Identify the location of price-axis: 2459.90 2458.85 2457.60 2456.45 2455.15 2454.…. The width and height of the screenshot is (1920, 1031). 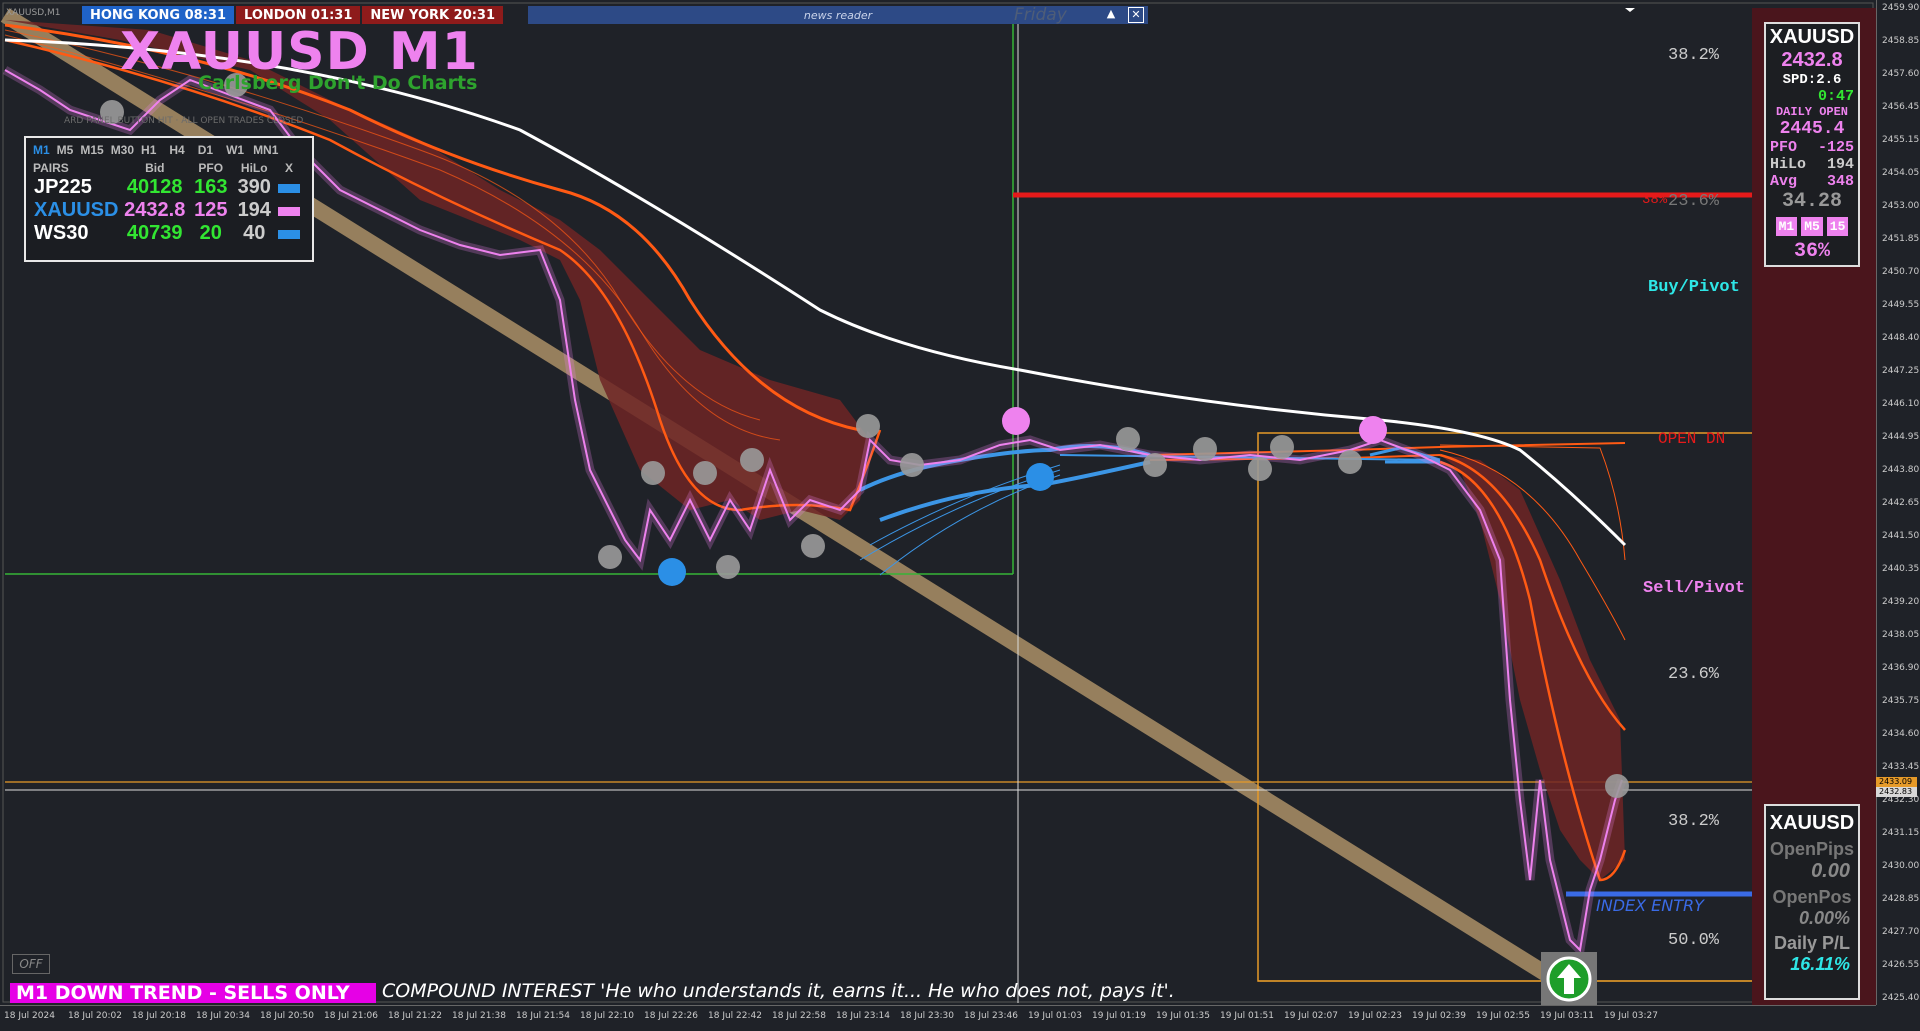
(1898, 502).